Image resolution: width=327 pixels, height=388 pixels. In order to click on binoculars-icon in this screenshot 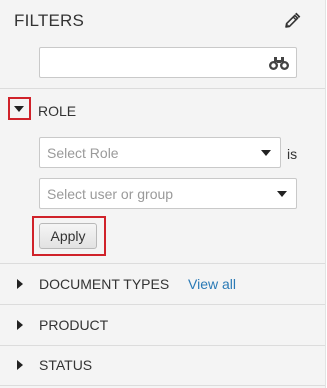, I will do `click(279, 63)`.